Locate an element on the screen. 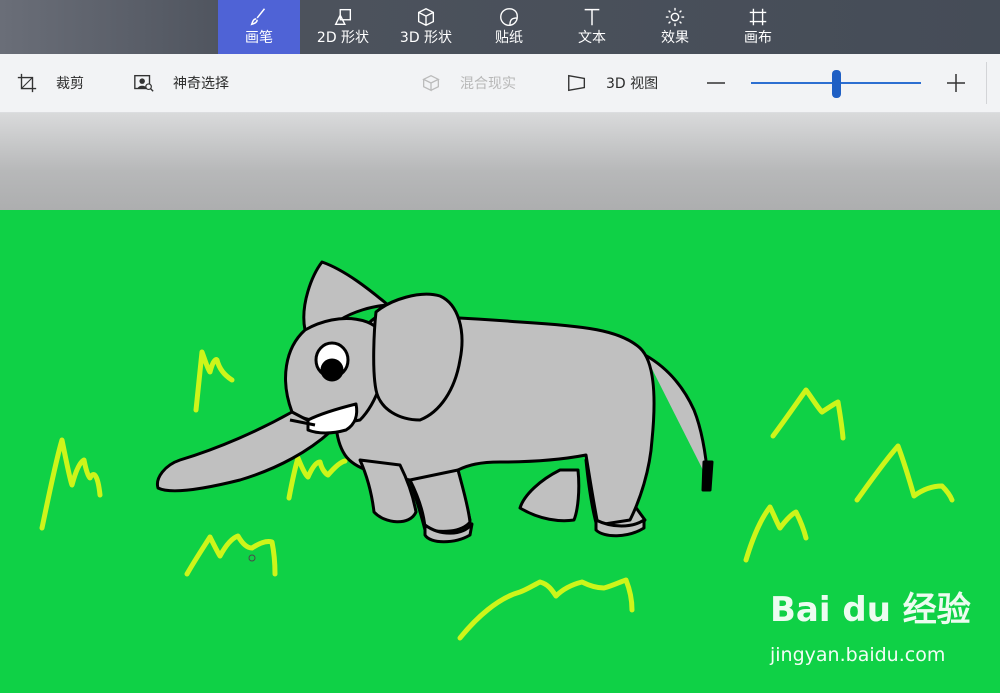 The height and width of the screenshot is (693, 1000). elephant-eye-pupil is located at coordinates (332, 370).